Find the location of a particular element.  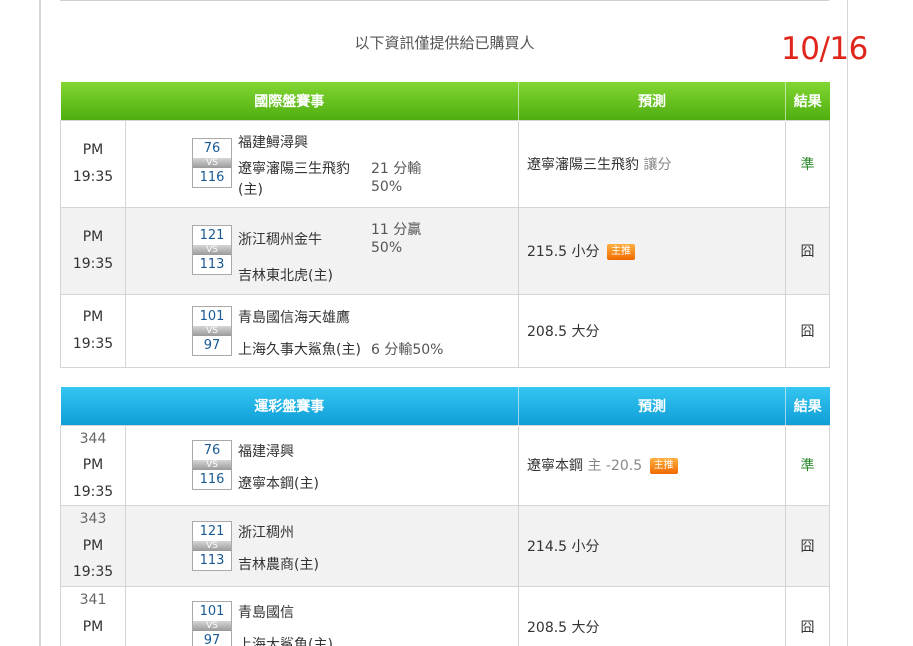

prediction-cell: 214.5 小分 is located at coordinates (652, 546).